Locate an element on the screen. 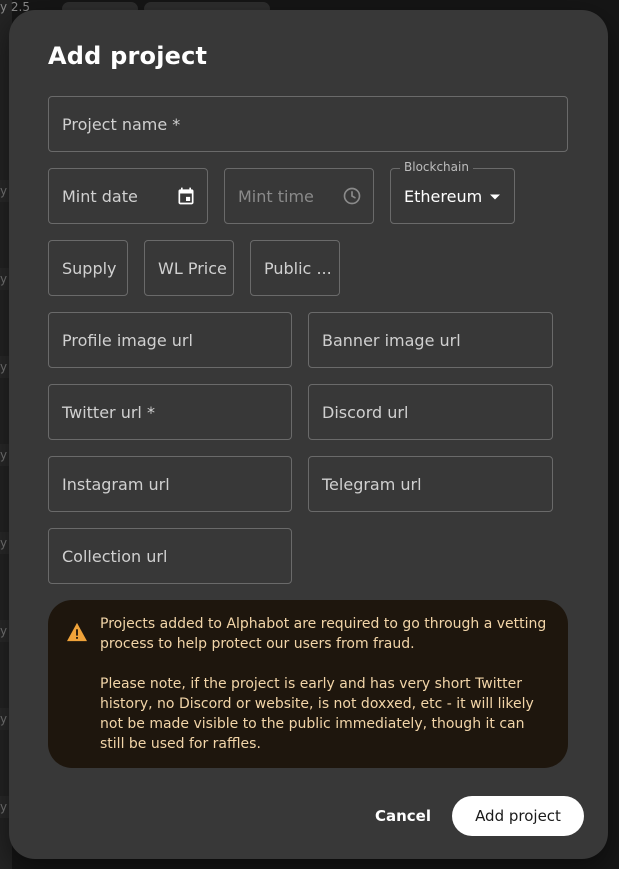 The height and width of the screenshot is (869, 619). wl-price-placeholder: WL Price is located at coordinates (192, 268).